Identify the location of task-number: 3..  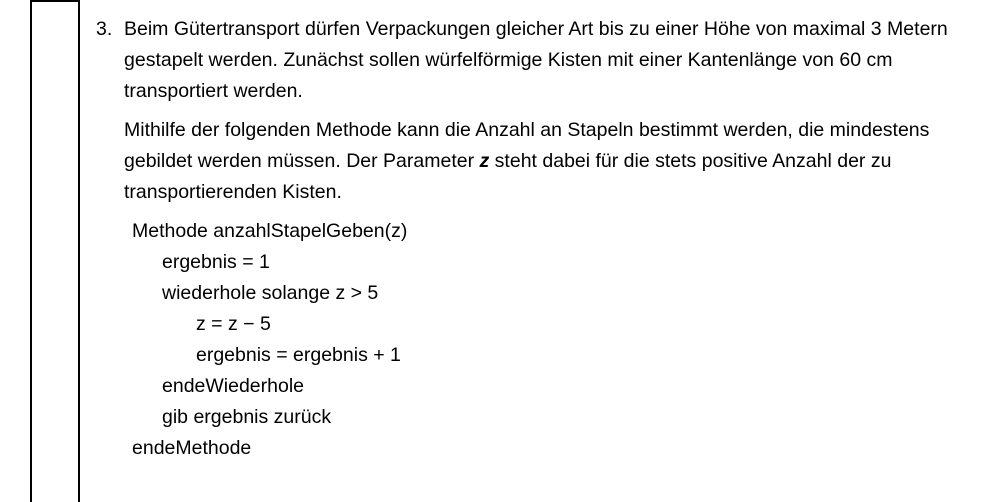
(104, 29).